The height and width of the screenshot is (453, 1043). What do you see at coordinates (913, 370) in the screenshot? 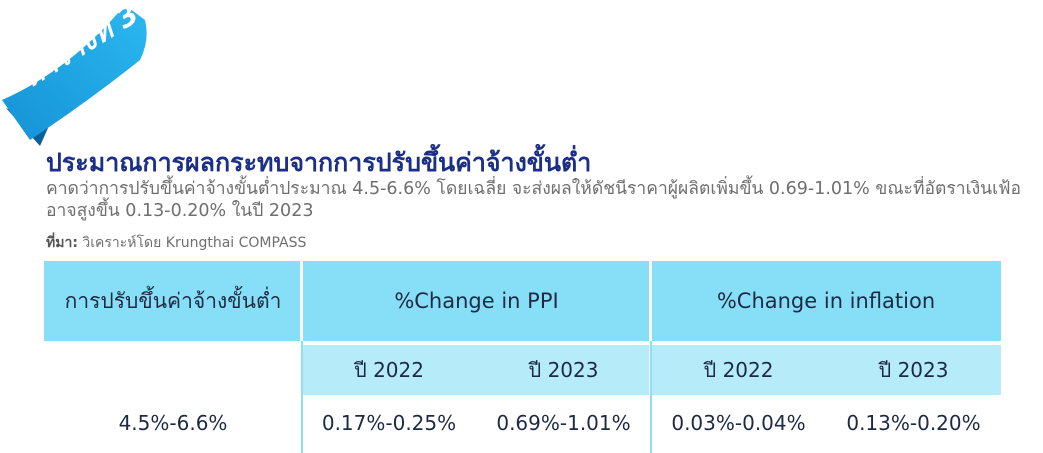
I see `subheader-inflation-2023: ปี 2023` at bounding box center [913, 370].